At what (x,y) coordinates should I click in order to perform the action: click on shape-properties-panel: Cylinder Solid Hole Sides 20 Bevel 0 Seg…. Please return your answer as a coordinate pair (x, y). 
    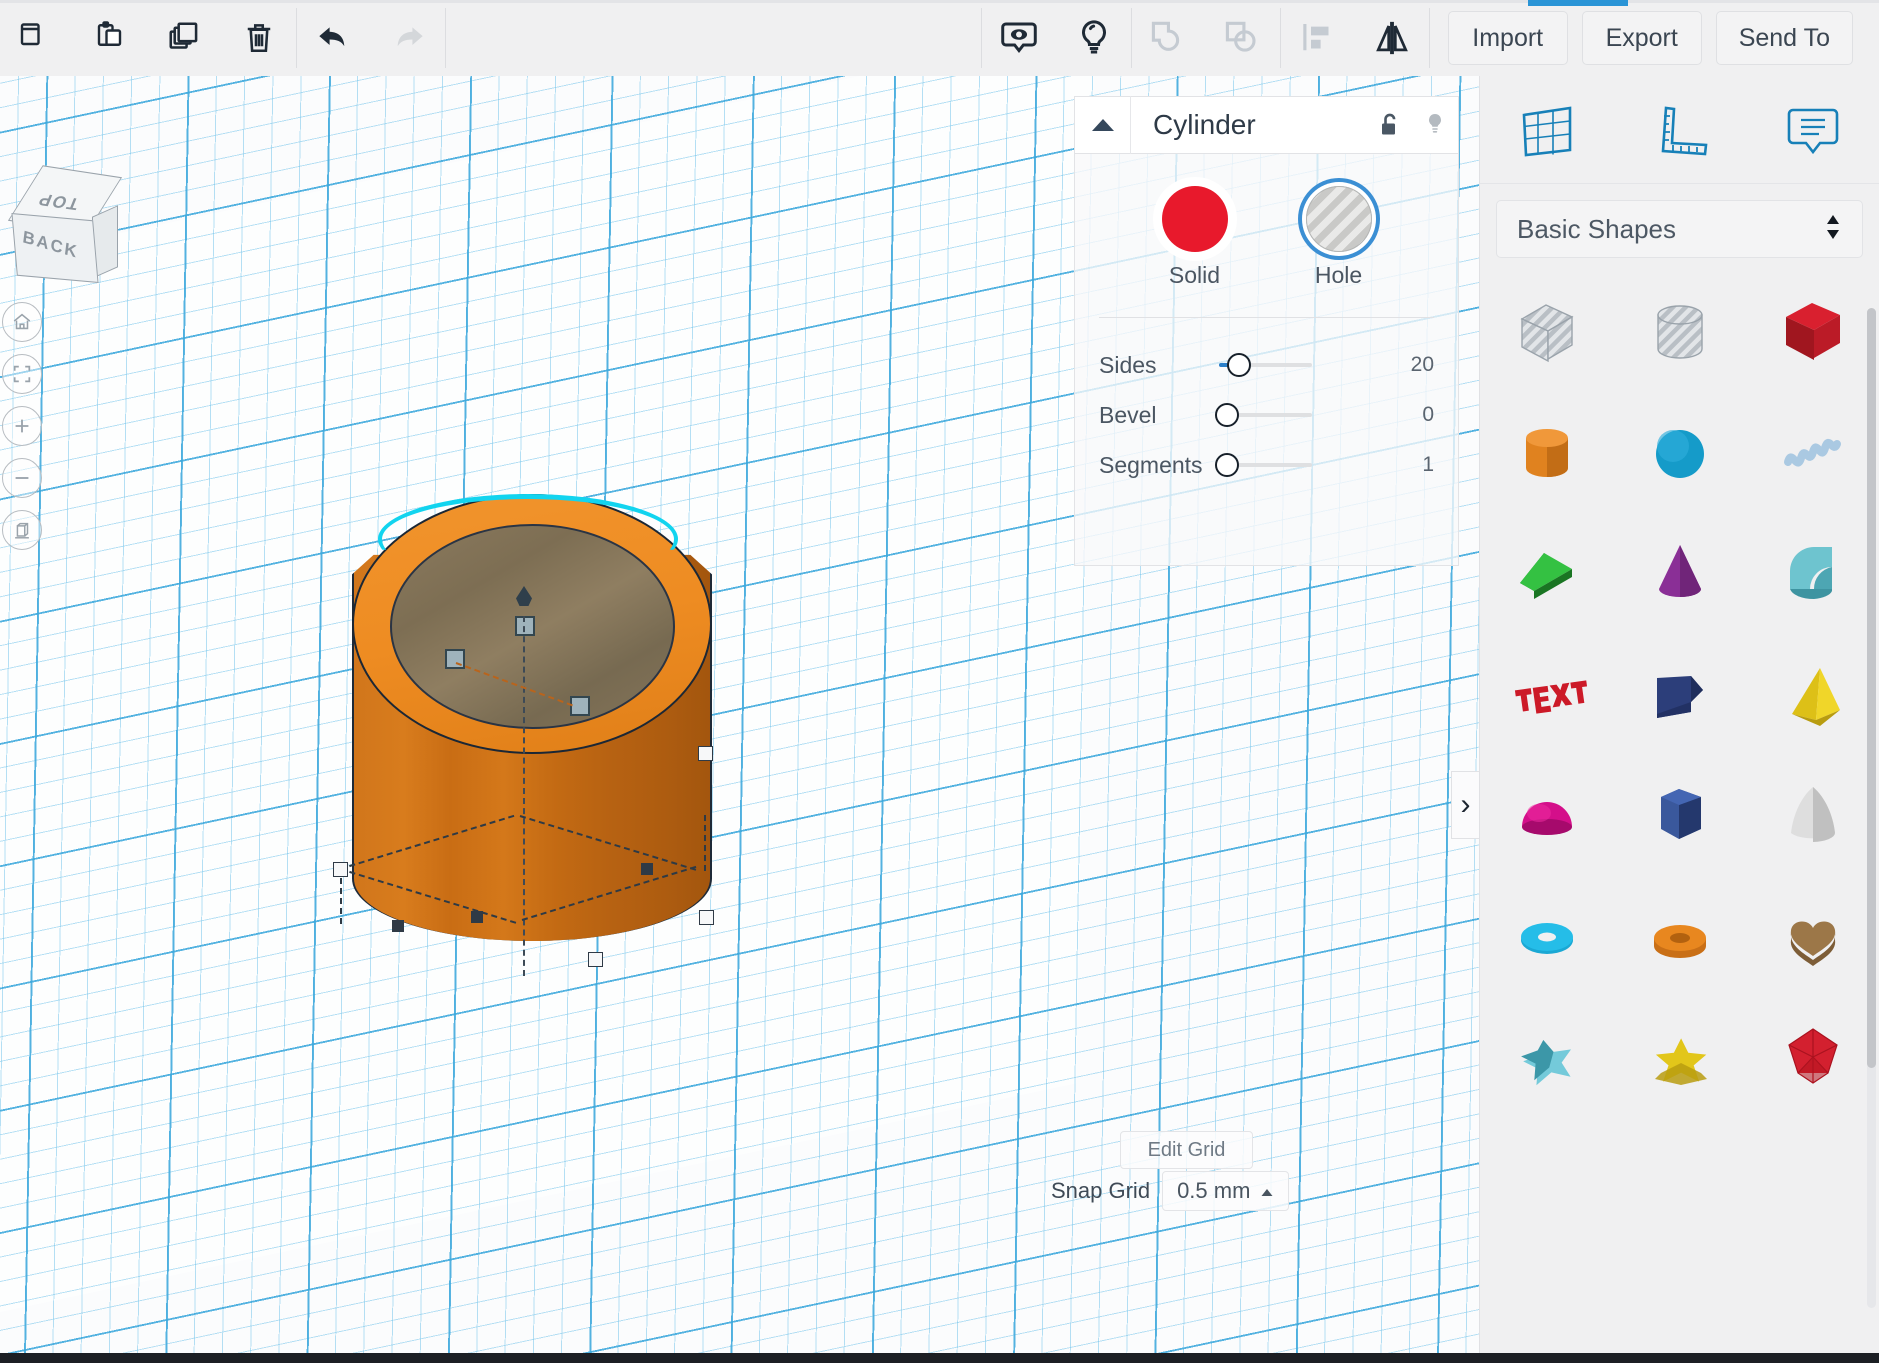
    Looking at the image, I should click on (1266, 331).